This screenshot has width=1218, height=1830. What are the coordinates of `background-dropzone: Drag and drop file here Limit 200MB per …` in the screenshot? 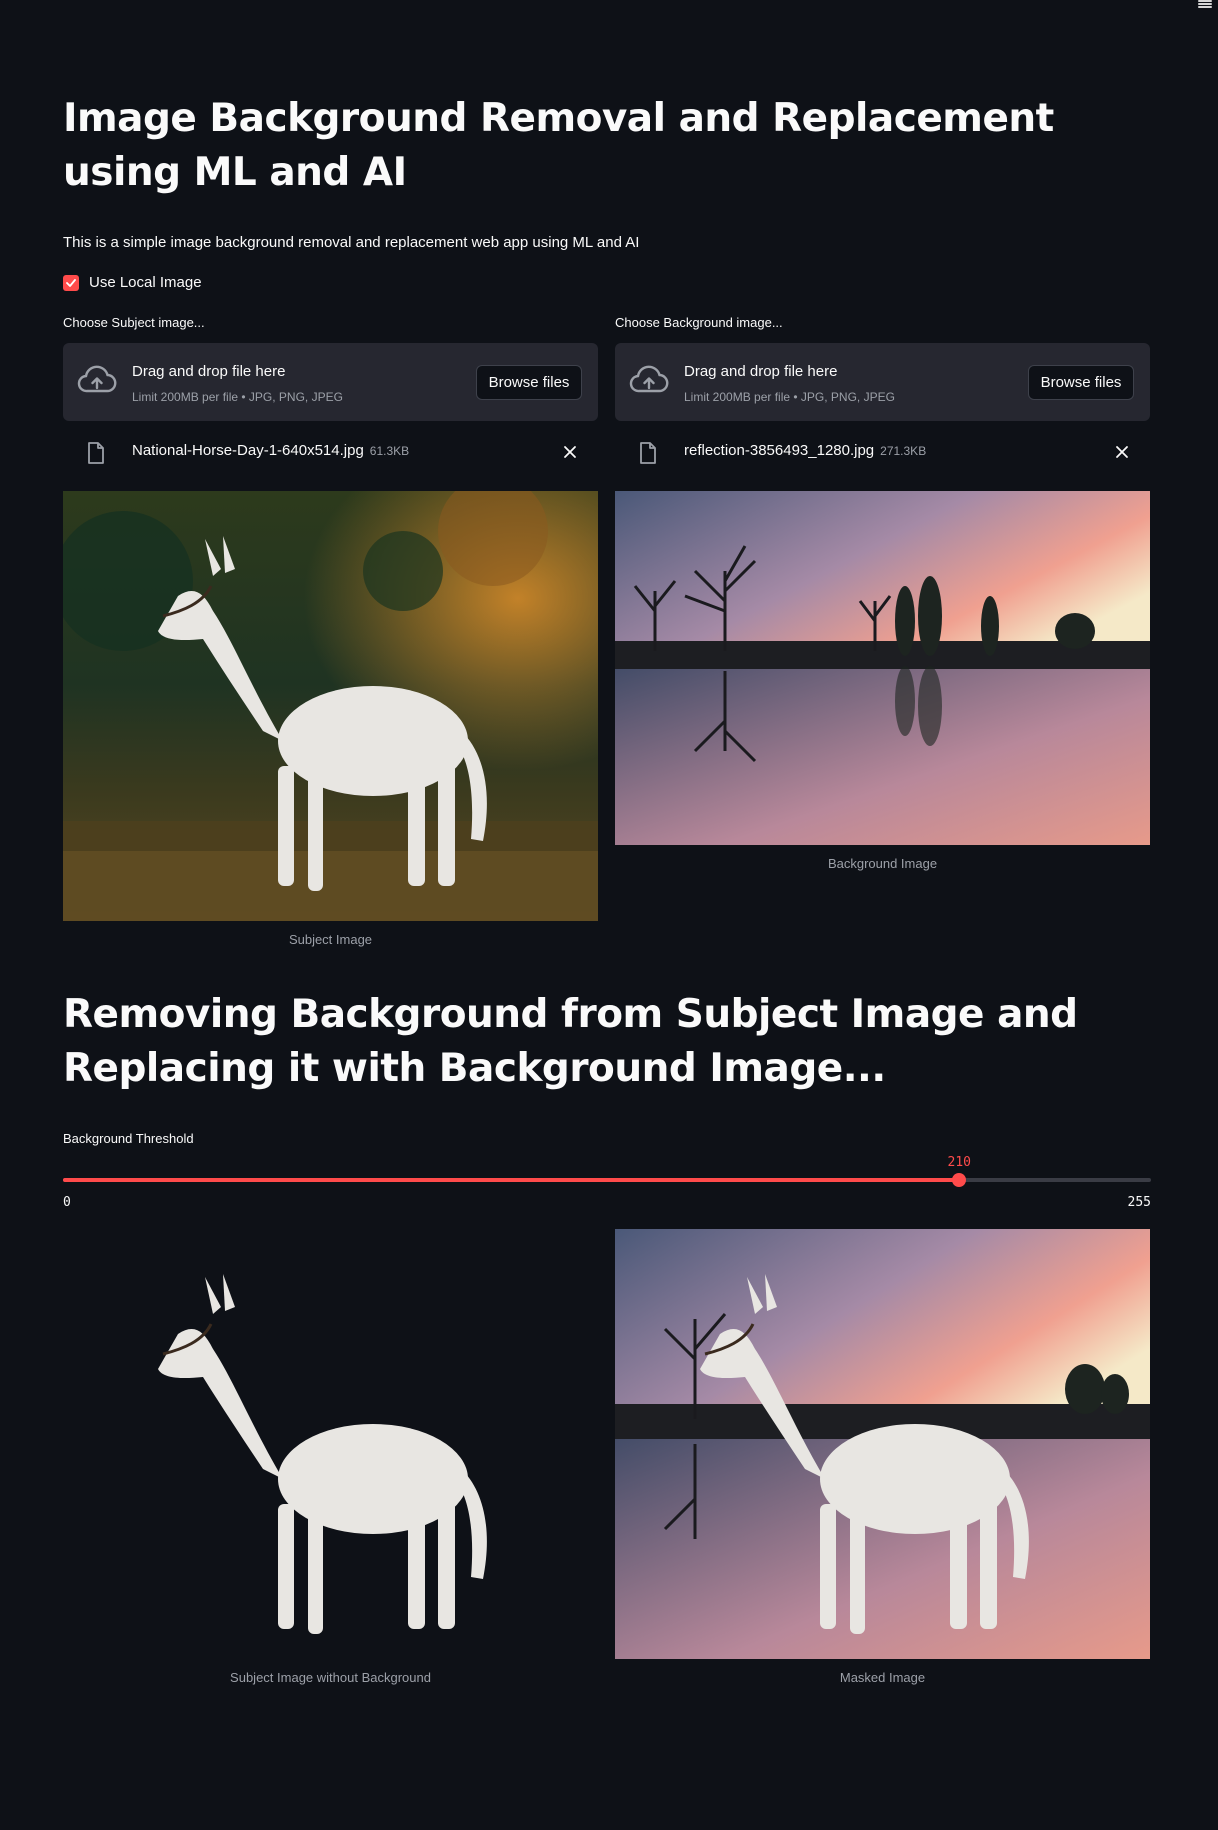 It's located at (882, 382).